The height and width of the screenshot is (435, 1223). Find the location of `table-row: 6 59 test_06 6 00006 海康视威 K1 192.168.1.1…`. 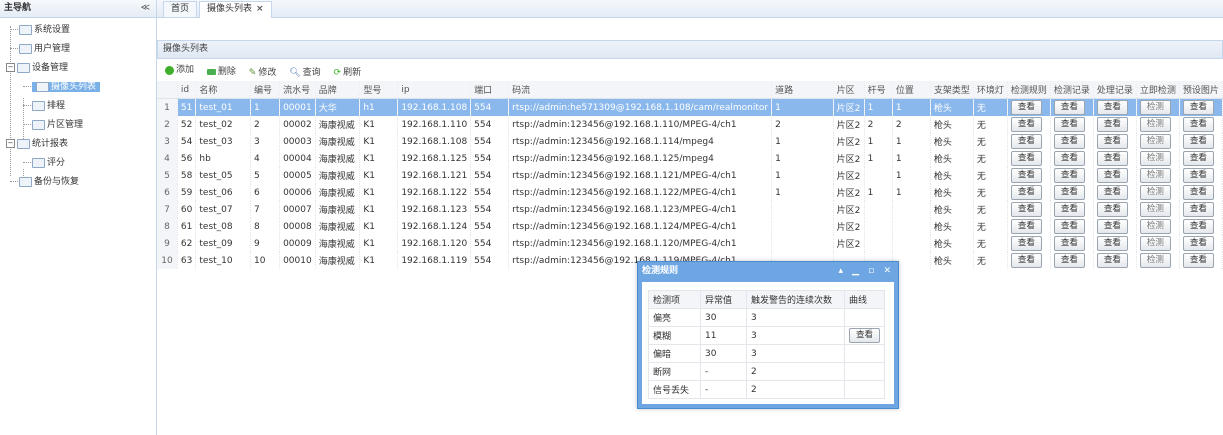

table-row: 6 59 test_06 6 00006 海康视威 K1 192.168.1.1… is located at coordinates (690, 192).